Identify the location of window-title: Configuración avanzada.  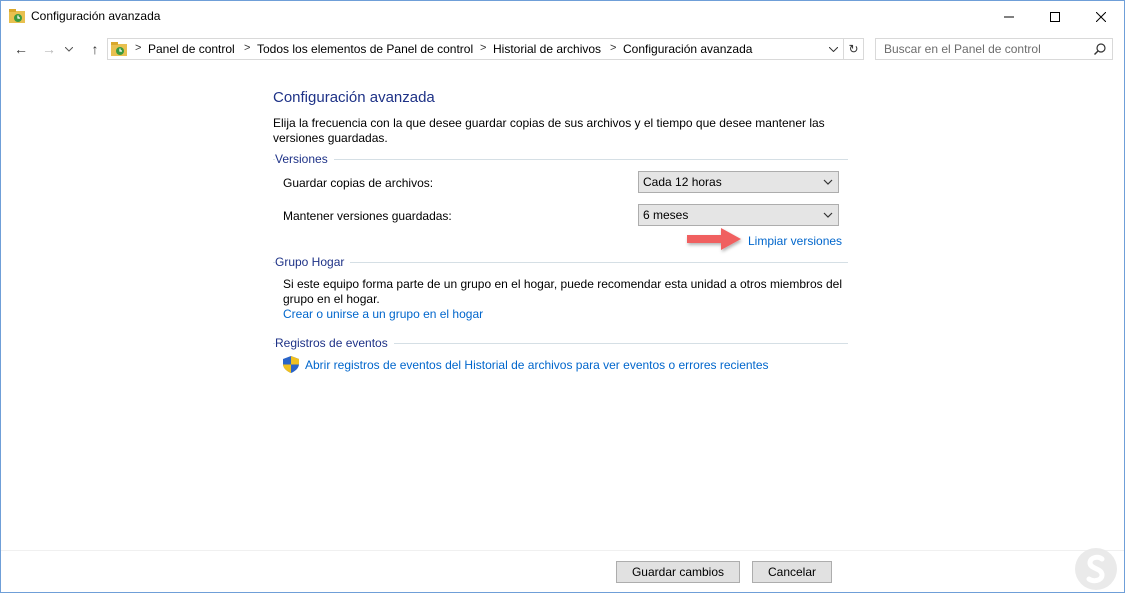
(96, 16).